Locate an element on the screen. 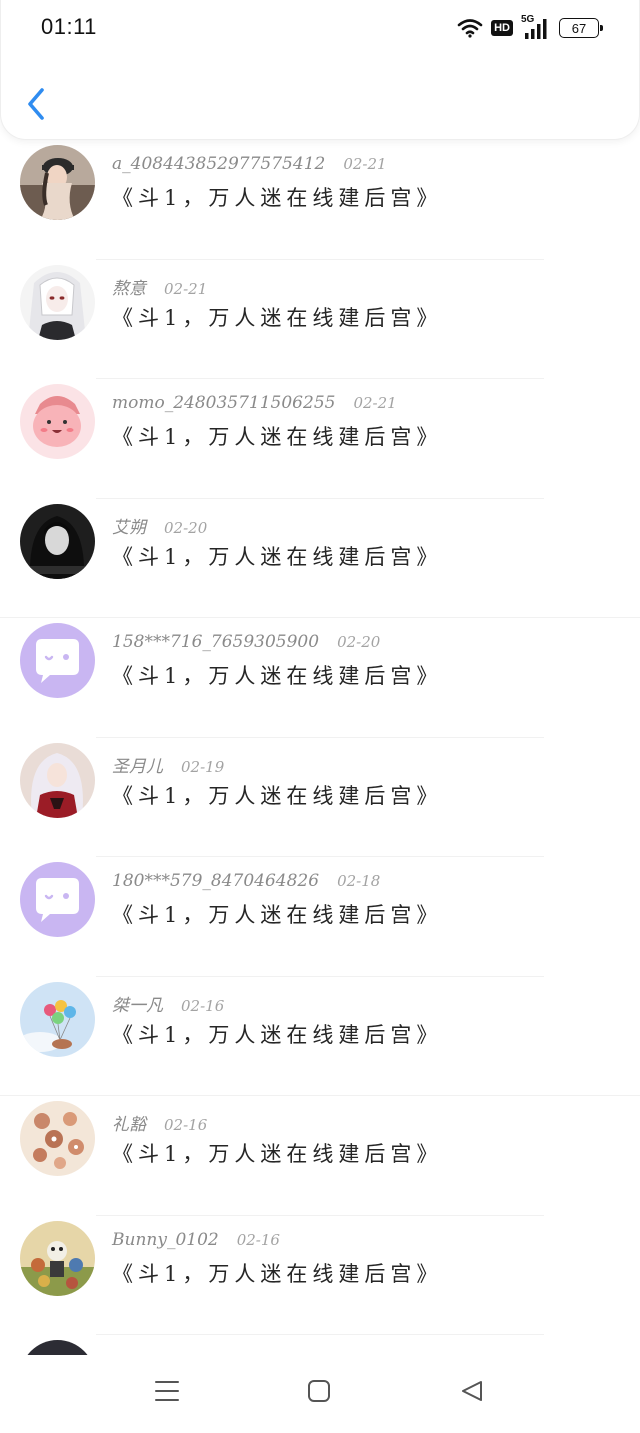 The height and width of the screenshot is (1433, 640). comment-item: 熬意 02-21 《斗1，万人迷在线建后宫》 is located at coordinates (320, 319).